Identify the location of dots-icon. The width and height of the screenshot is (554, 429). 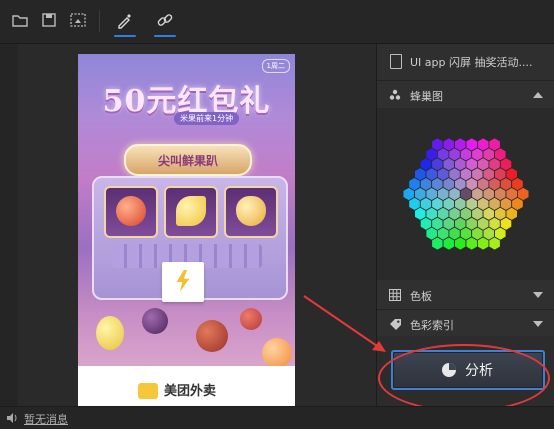
(395, 94).